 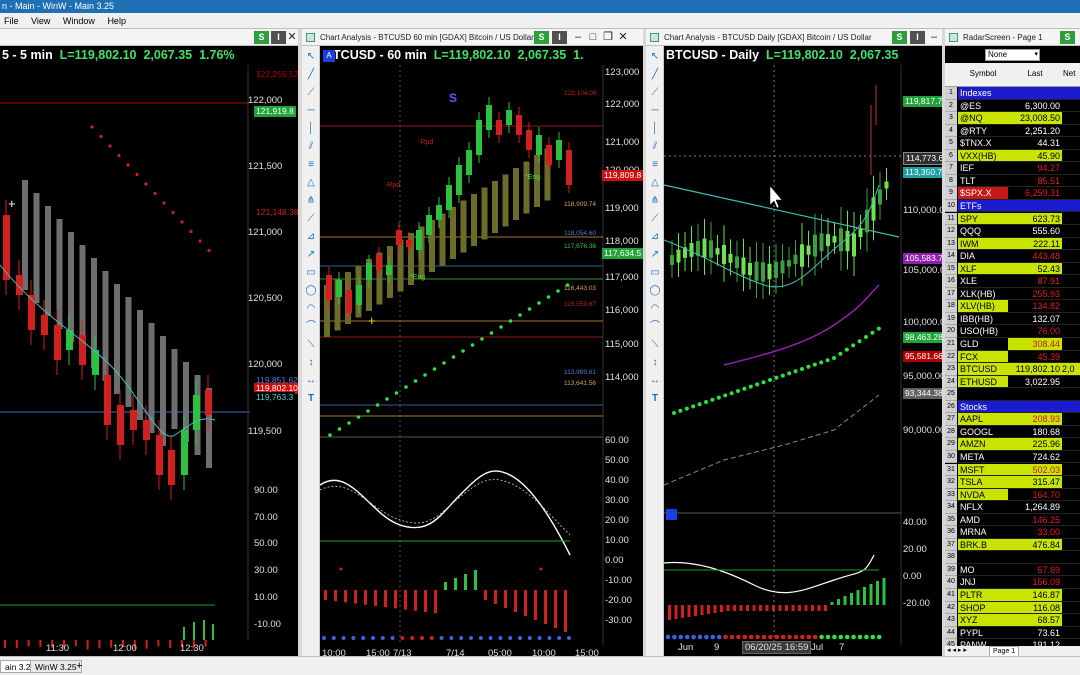 I want to click on text-tool-icon: T, so click(x=655, y=399).